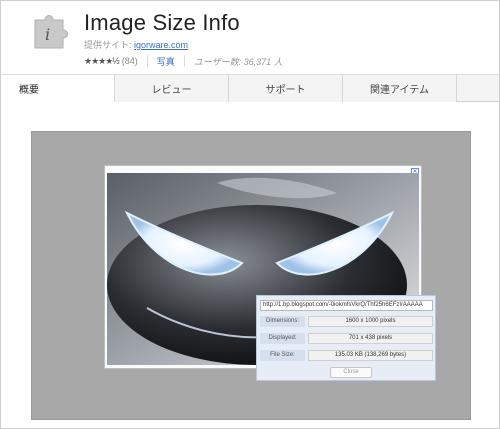 The height and width of the screenshot is (429, 500). What do you see at coordinates (161, 45) in the screenshot?
I see `provider-link: igorware.com` at bounding box center [161, 45].